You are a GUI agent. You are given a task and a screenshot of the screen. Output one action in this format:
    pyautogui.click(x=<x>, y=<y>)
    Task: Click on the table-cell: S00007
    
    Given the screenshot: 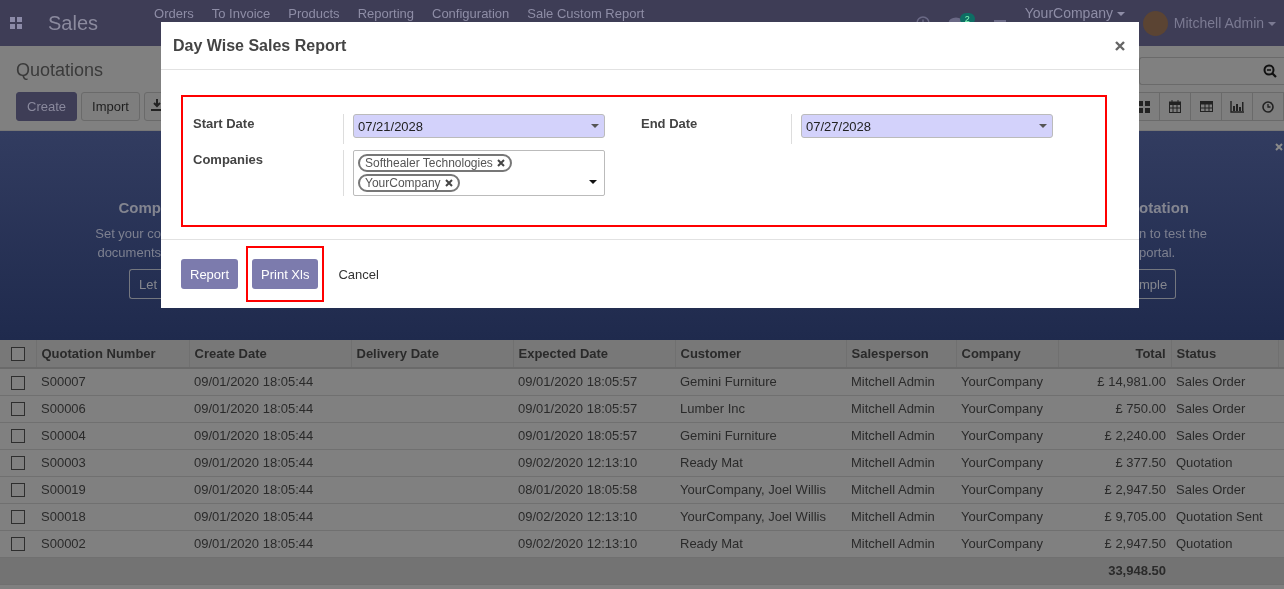 What is the action you would take?
    pyautogui.click(x=63, y=382)
    